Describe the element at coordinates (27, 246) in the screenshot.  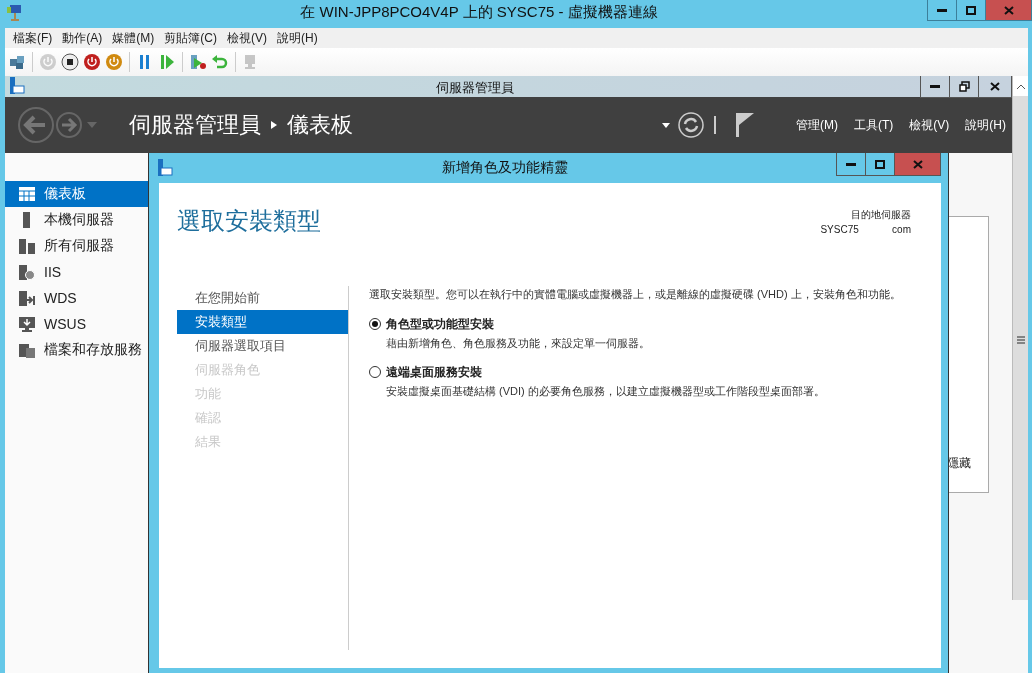
I see `servers-icon` at that location.